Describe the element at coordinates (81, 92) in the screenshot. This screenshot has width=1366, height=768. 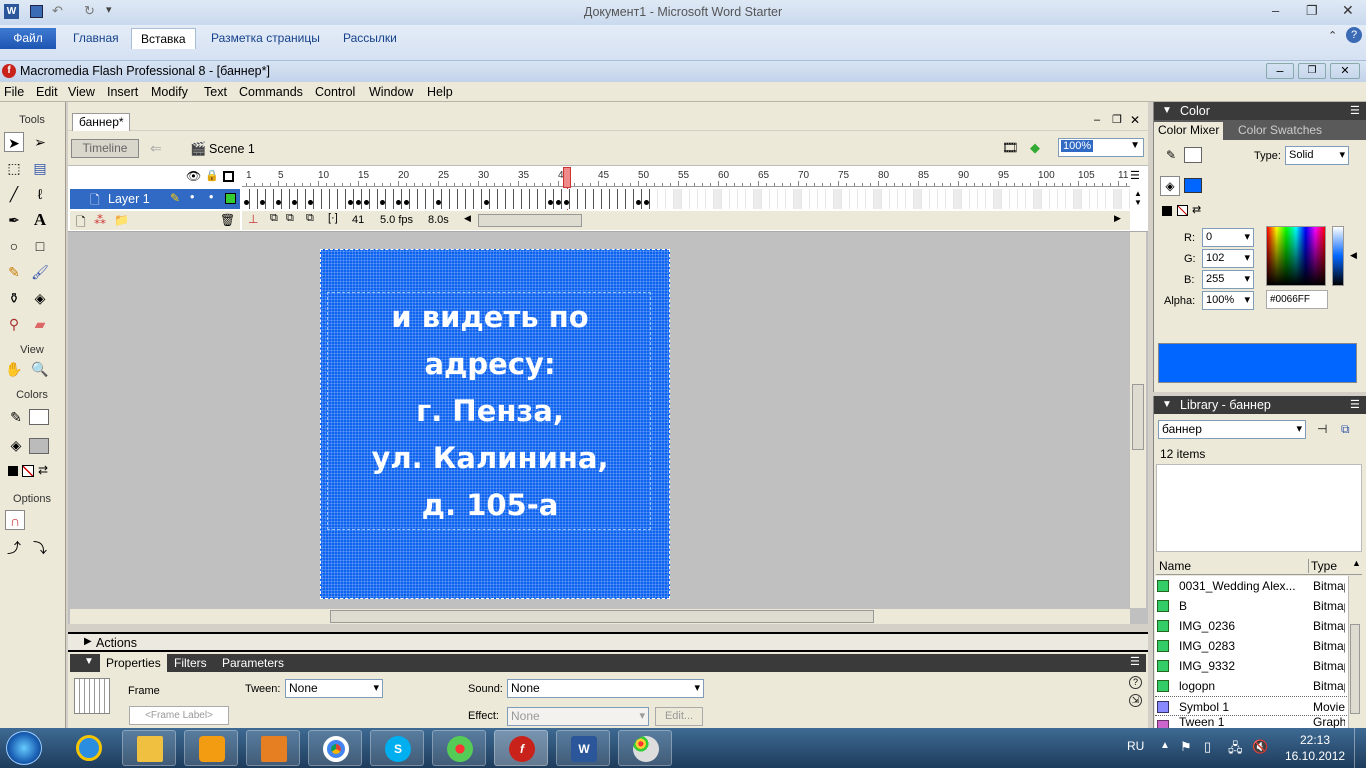
I see `menu-view: View` at that location.